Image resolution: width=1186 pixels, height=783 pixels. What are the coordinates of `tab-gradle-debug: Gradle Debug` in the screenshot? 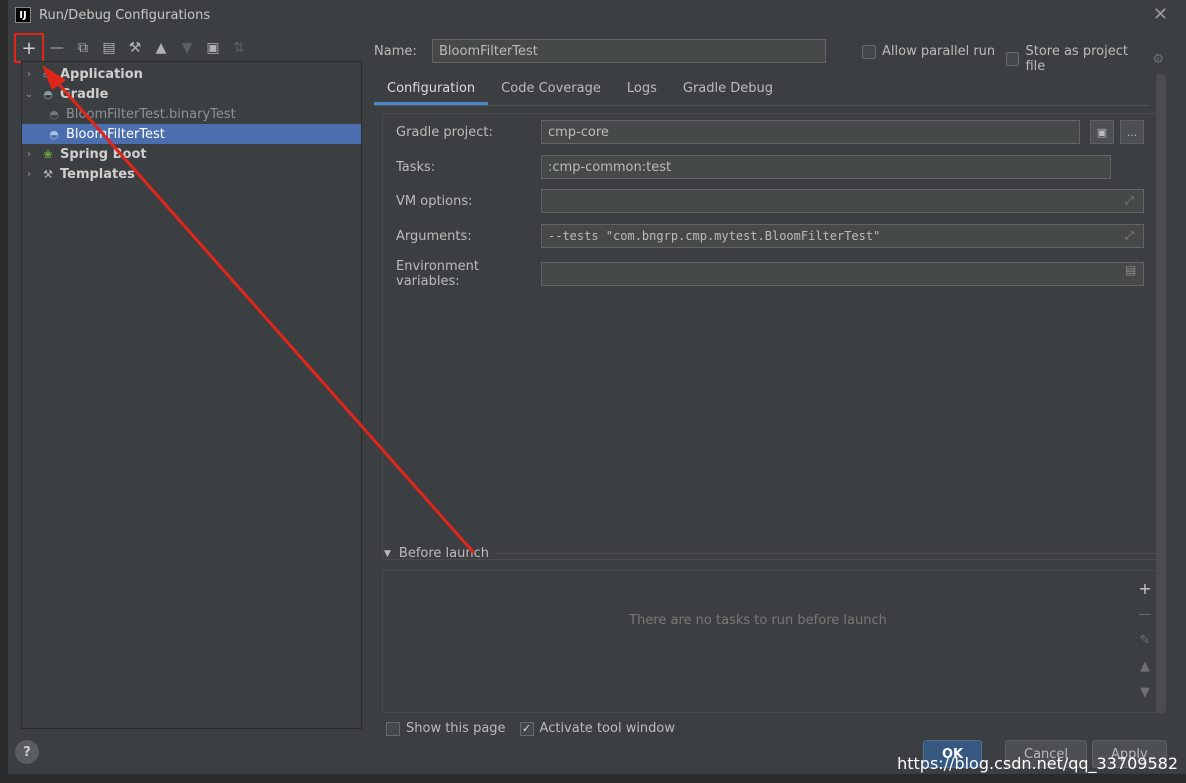 It's located at (728, 90).